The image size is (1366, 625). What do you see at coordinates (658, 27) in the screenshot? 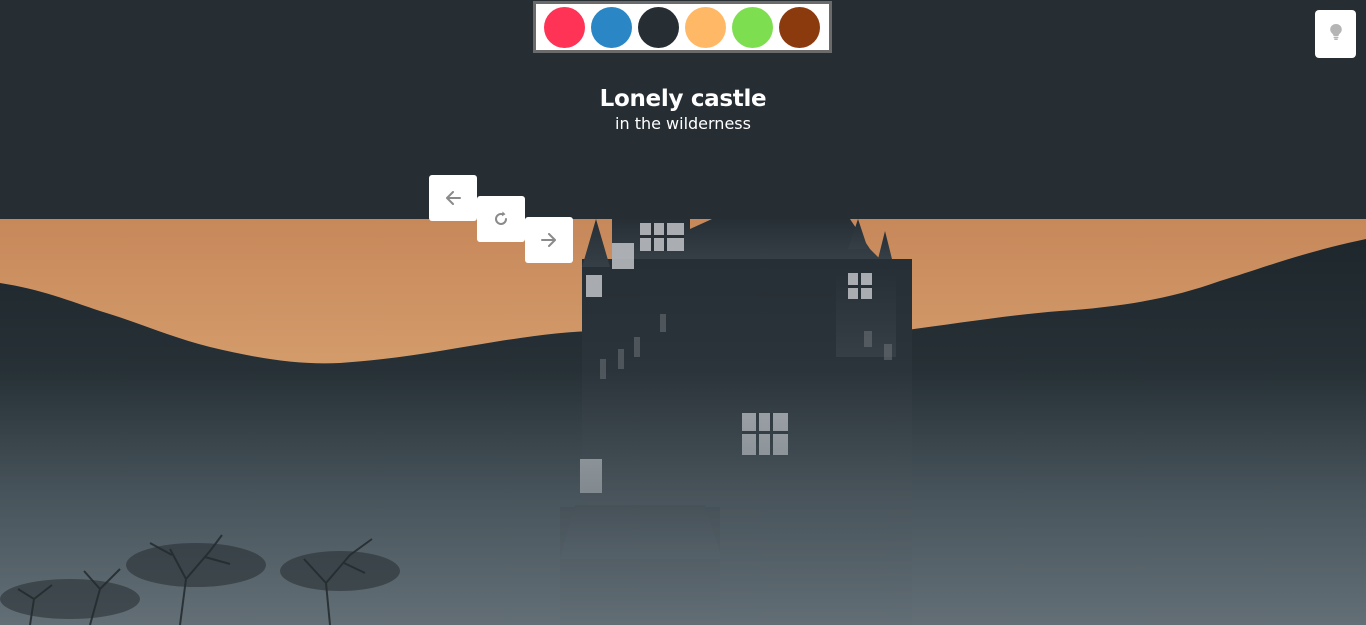
I see `swatch-dark` at bounding box center [658, 27].